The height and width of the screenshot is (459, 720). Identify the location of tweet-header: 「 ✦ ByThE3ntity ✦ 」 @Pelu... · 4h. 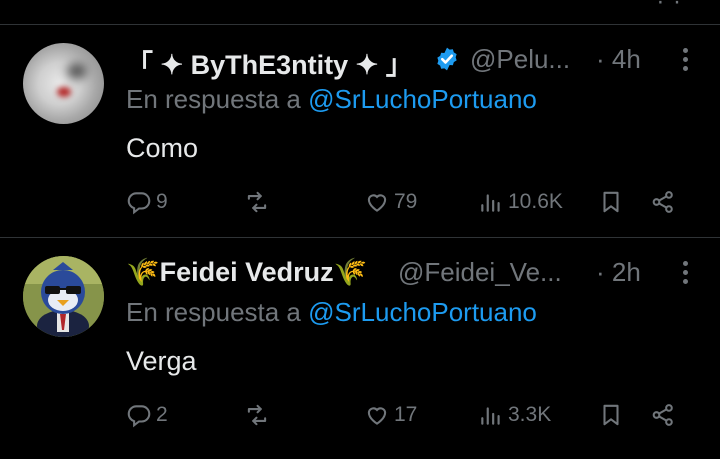
(408, 61).